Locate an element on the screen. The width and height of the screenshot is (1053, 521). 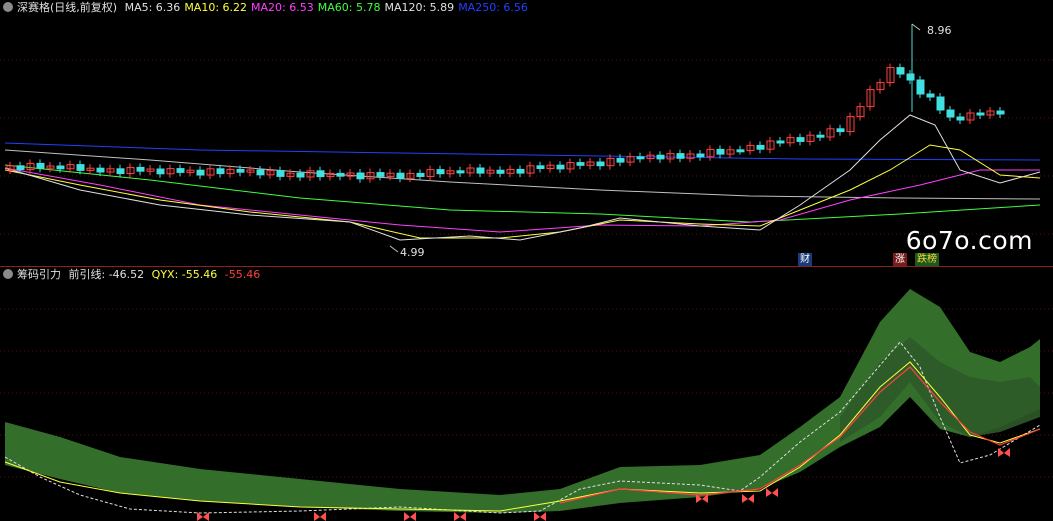
indicator-line1-label: 前引线: -46.52 is located at coordinates (106, 274).